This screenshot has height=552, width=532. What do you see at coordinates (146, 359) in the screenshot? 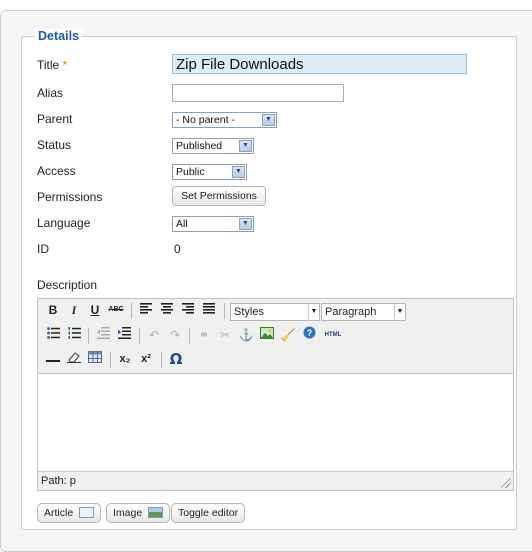
I see `superscript-icon: x²` at bounding box center [146, 359].